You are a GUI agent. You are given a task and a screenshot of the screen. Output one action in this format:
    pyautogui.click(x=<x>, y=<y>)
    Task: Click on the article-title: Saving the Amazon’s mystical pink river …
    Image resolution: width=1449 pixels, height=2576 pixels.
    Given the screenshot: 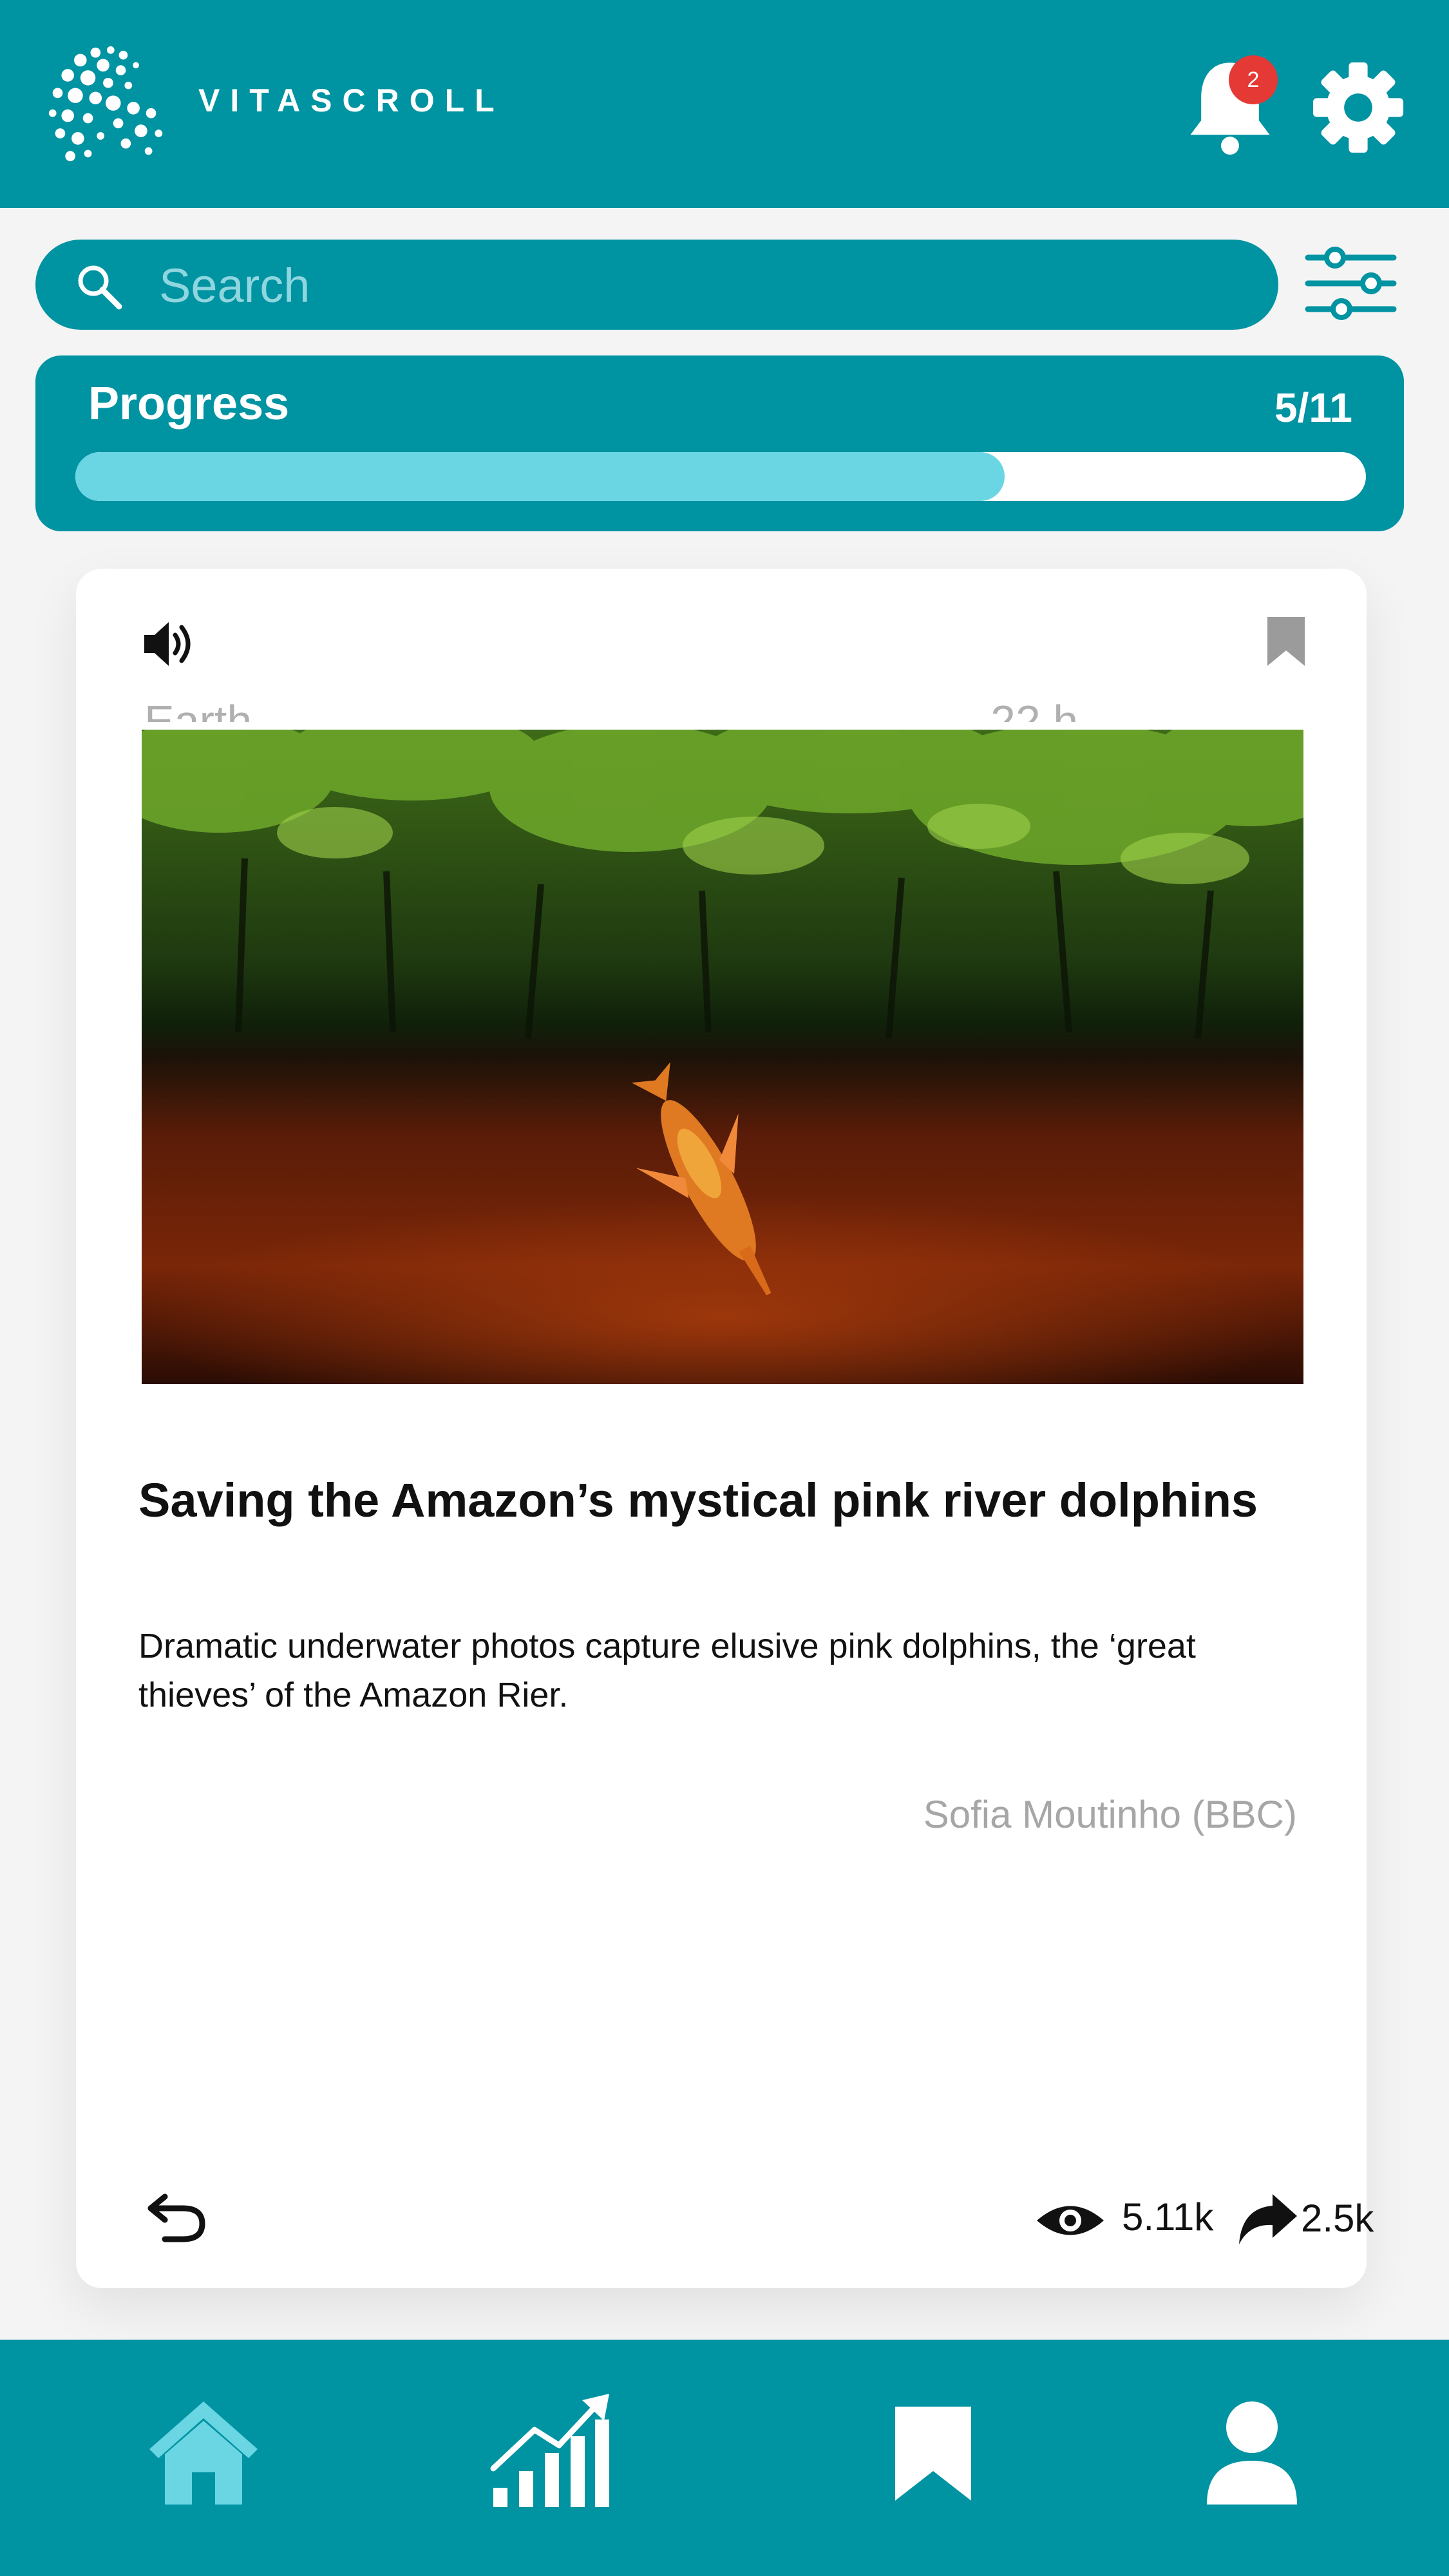 What is the action you would take?
    pyautogui.click(x=718, y=1500)
    